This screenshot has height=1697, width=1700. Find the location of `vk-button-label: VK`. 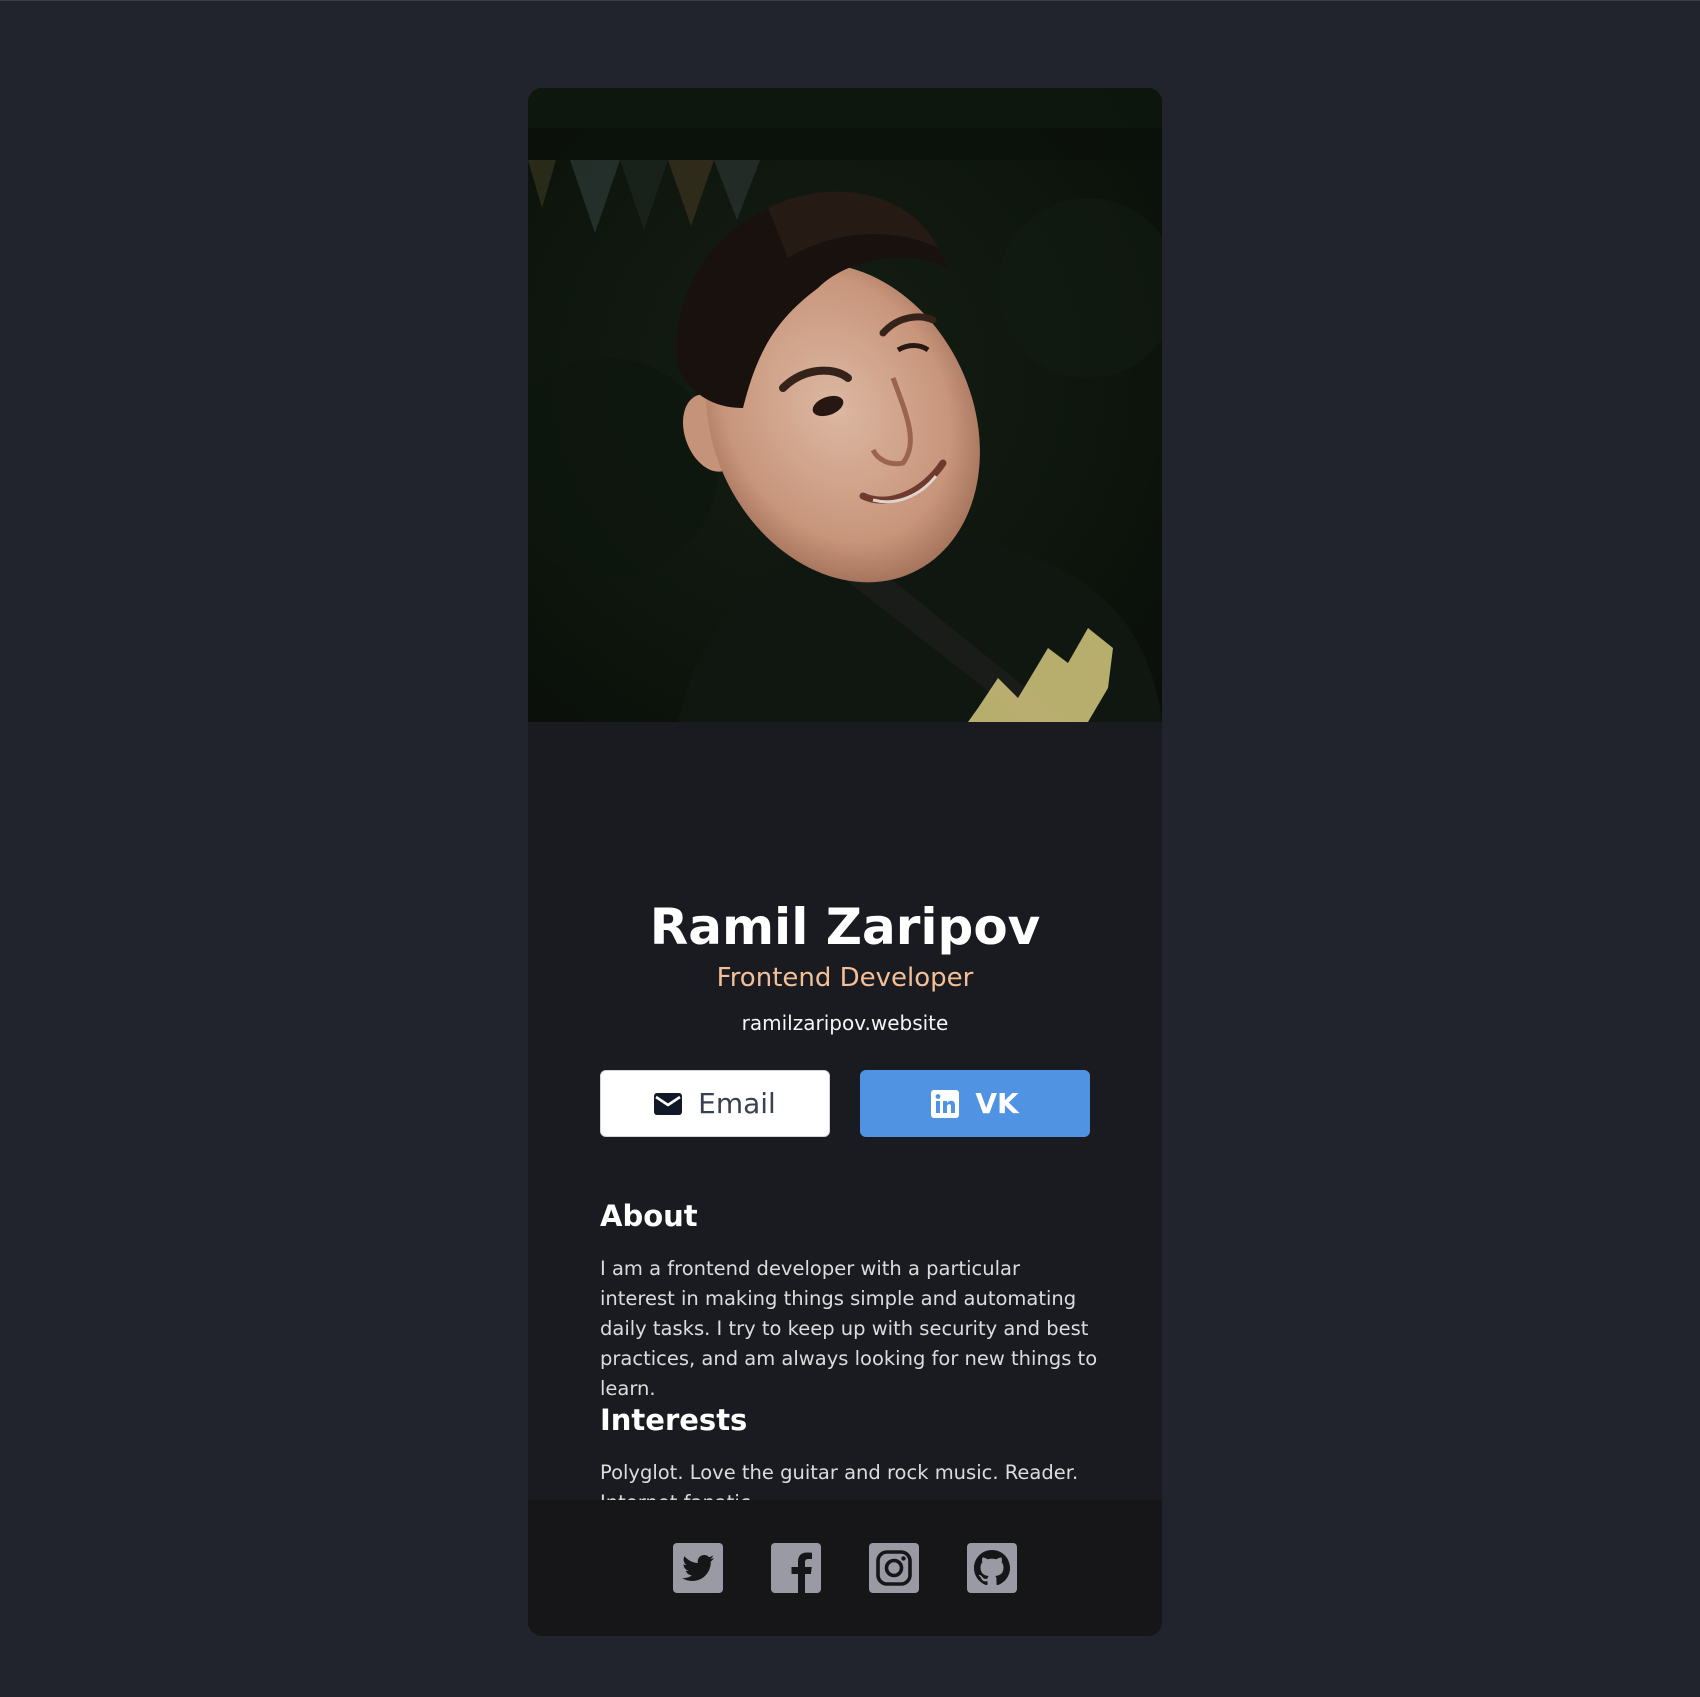

vk-button-label: VK is located at coordinates (997, 1103).